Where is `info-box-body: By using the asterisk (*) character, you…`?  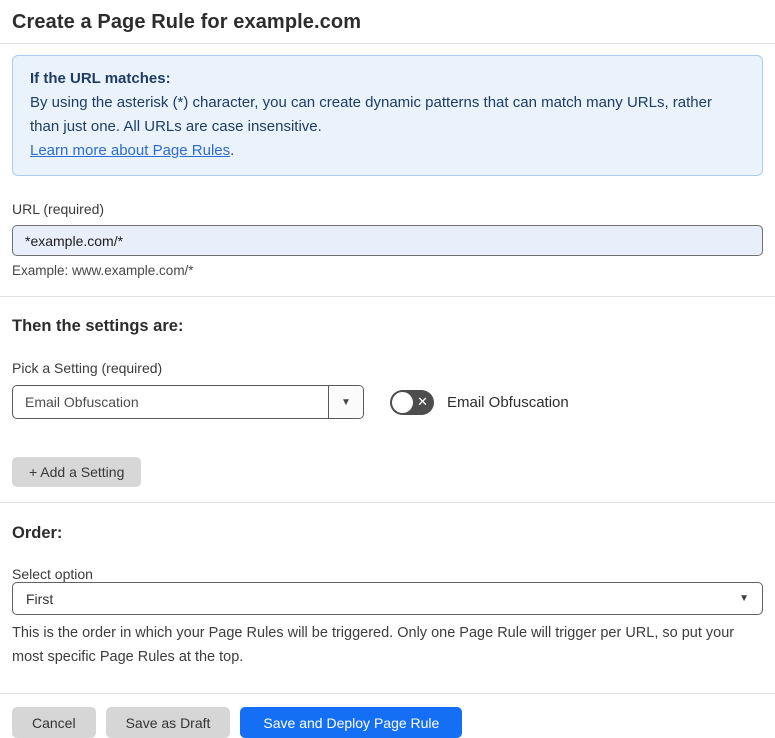
info-box-body: By using the asterisk (*) character, you… is located at coordinates (387, 115).